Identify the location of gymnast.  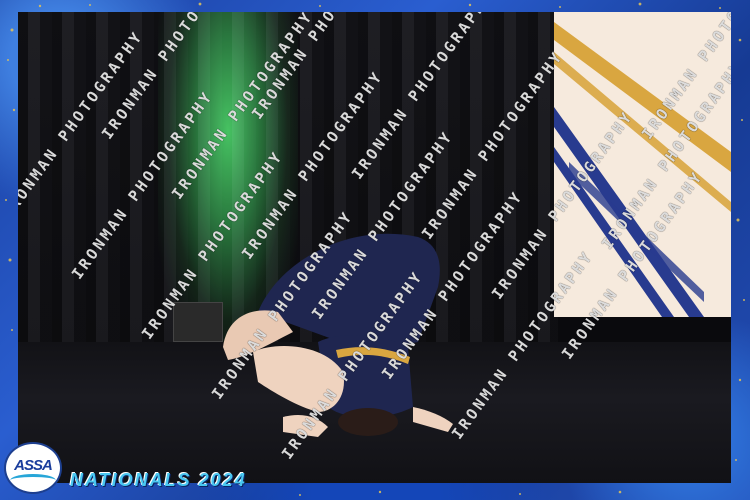
(338, 335).